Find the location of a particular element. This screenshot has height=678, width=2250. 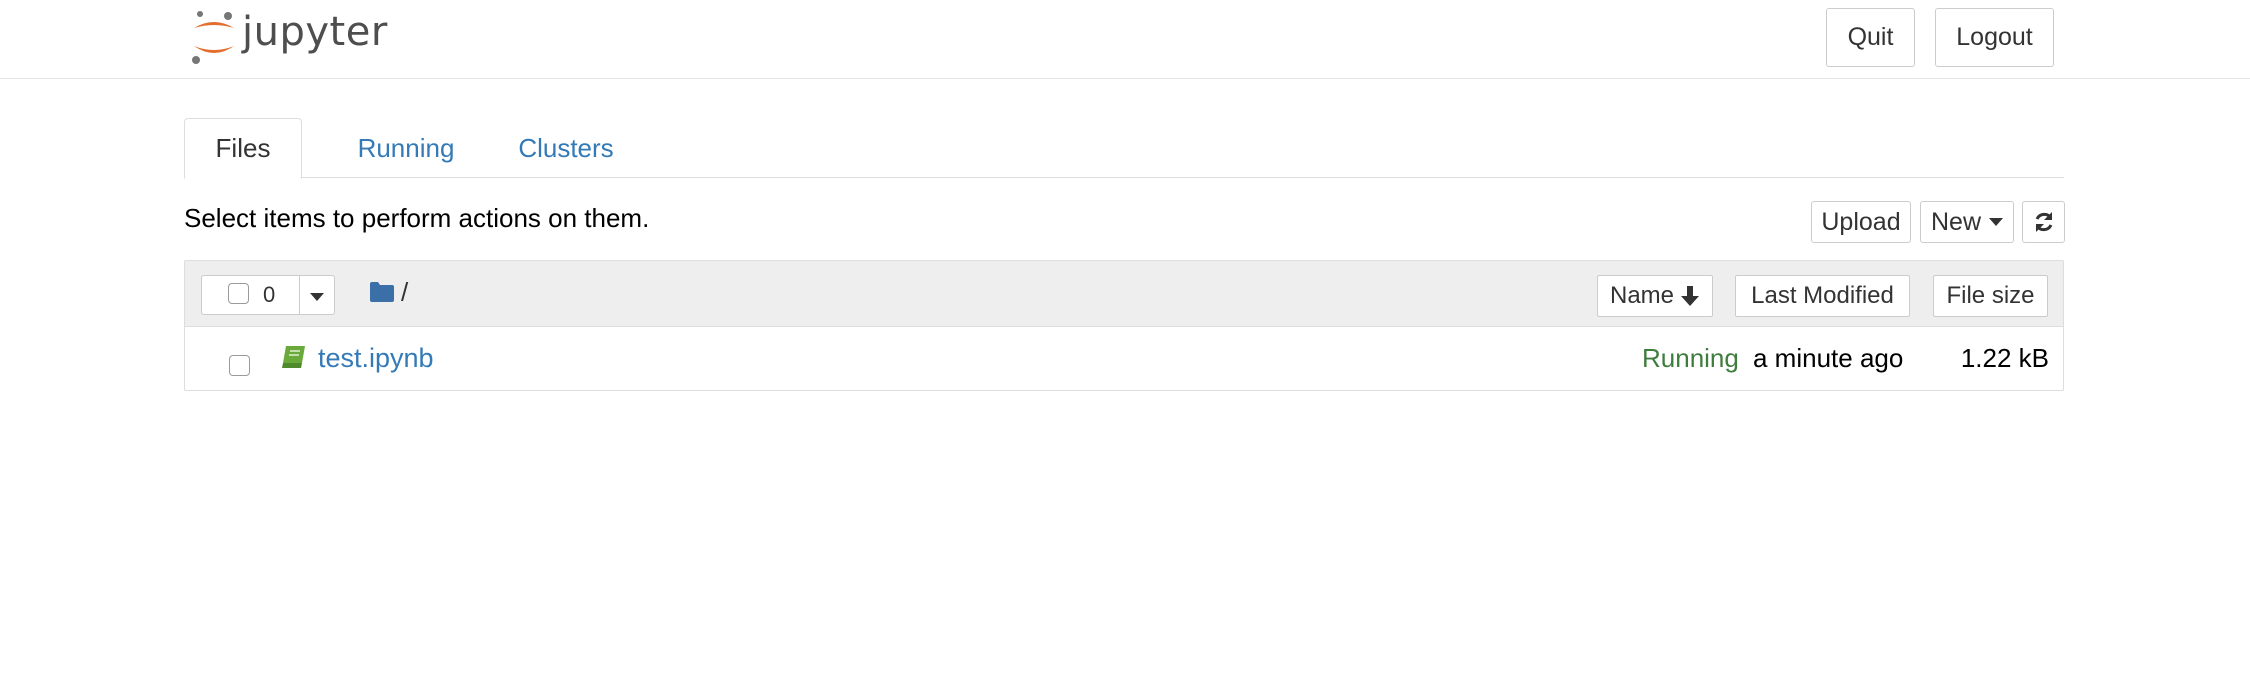

list-item: test.ipynb Running a minute ago 1.22 kB is located at coordinates (1124, 359).